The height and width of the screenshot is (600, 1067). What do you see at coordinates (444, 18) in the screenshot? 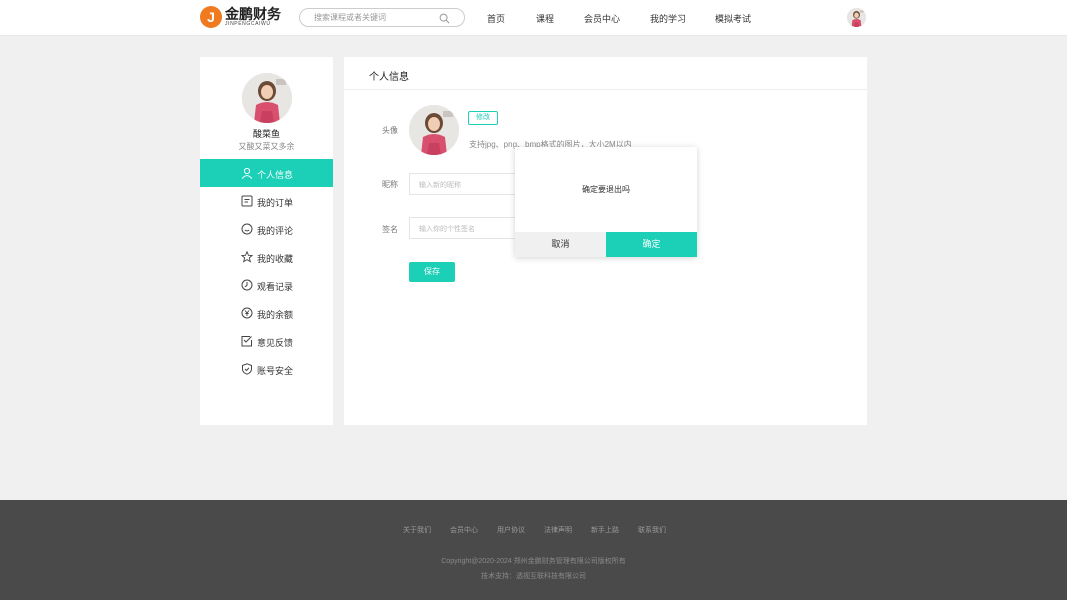
I see `search-icon` at bounding box center [444, 18].